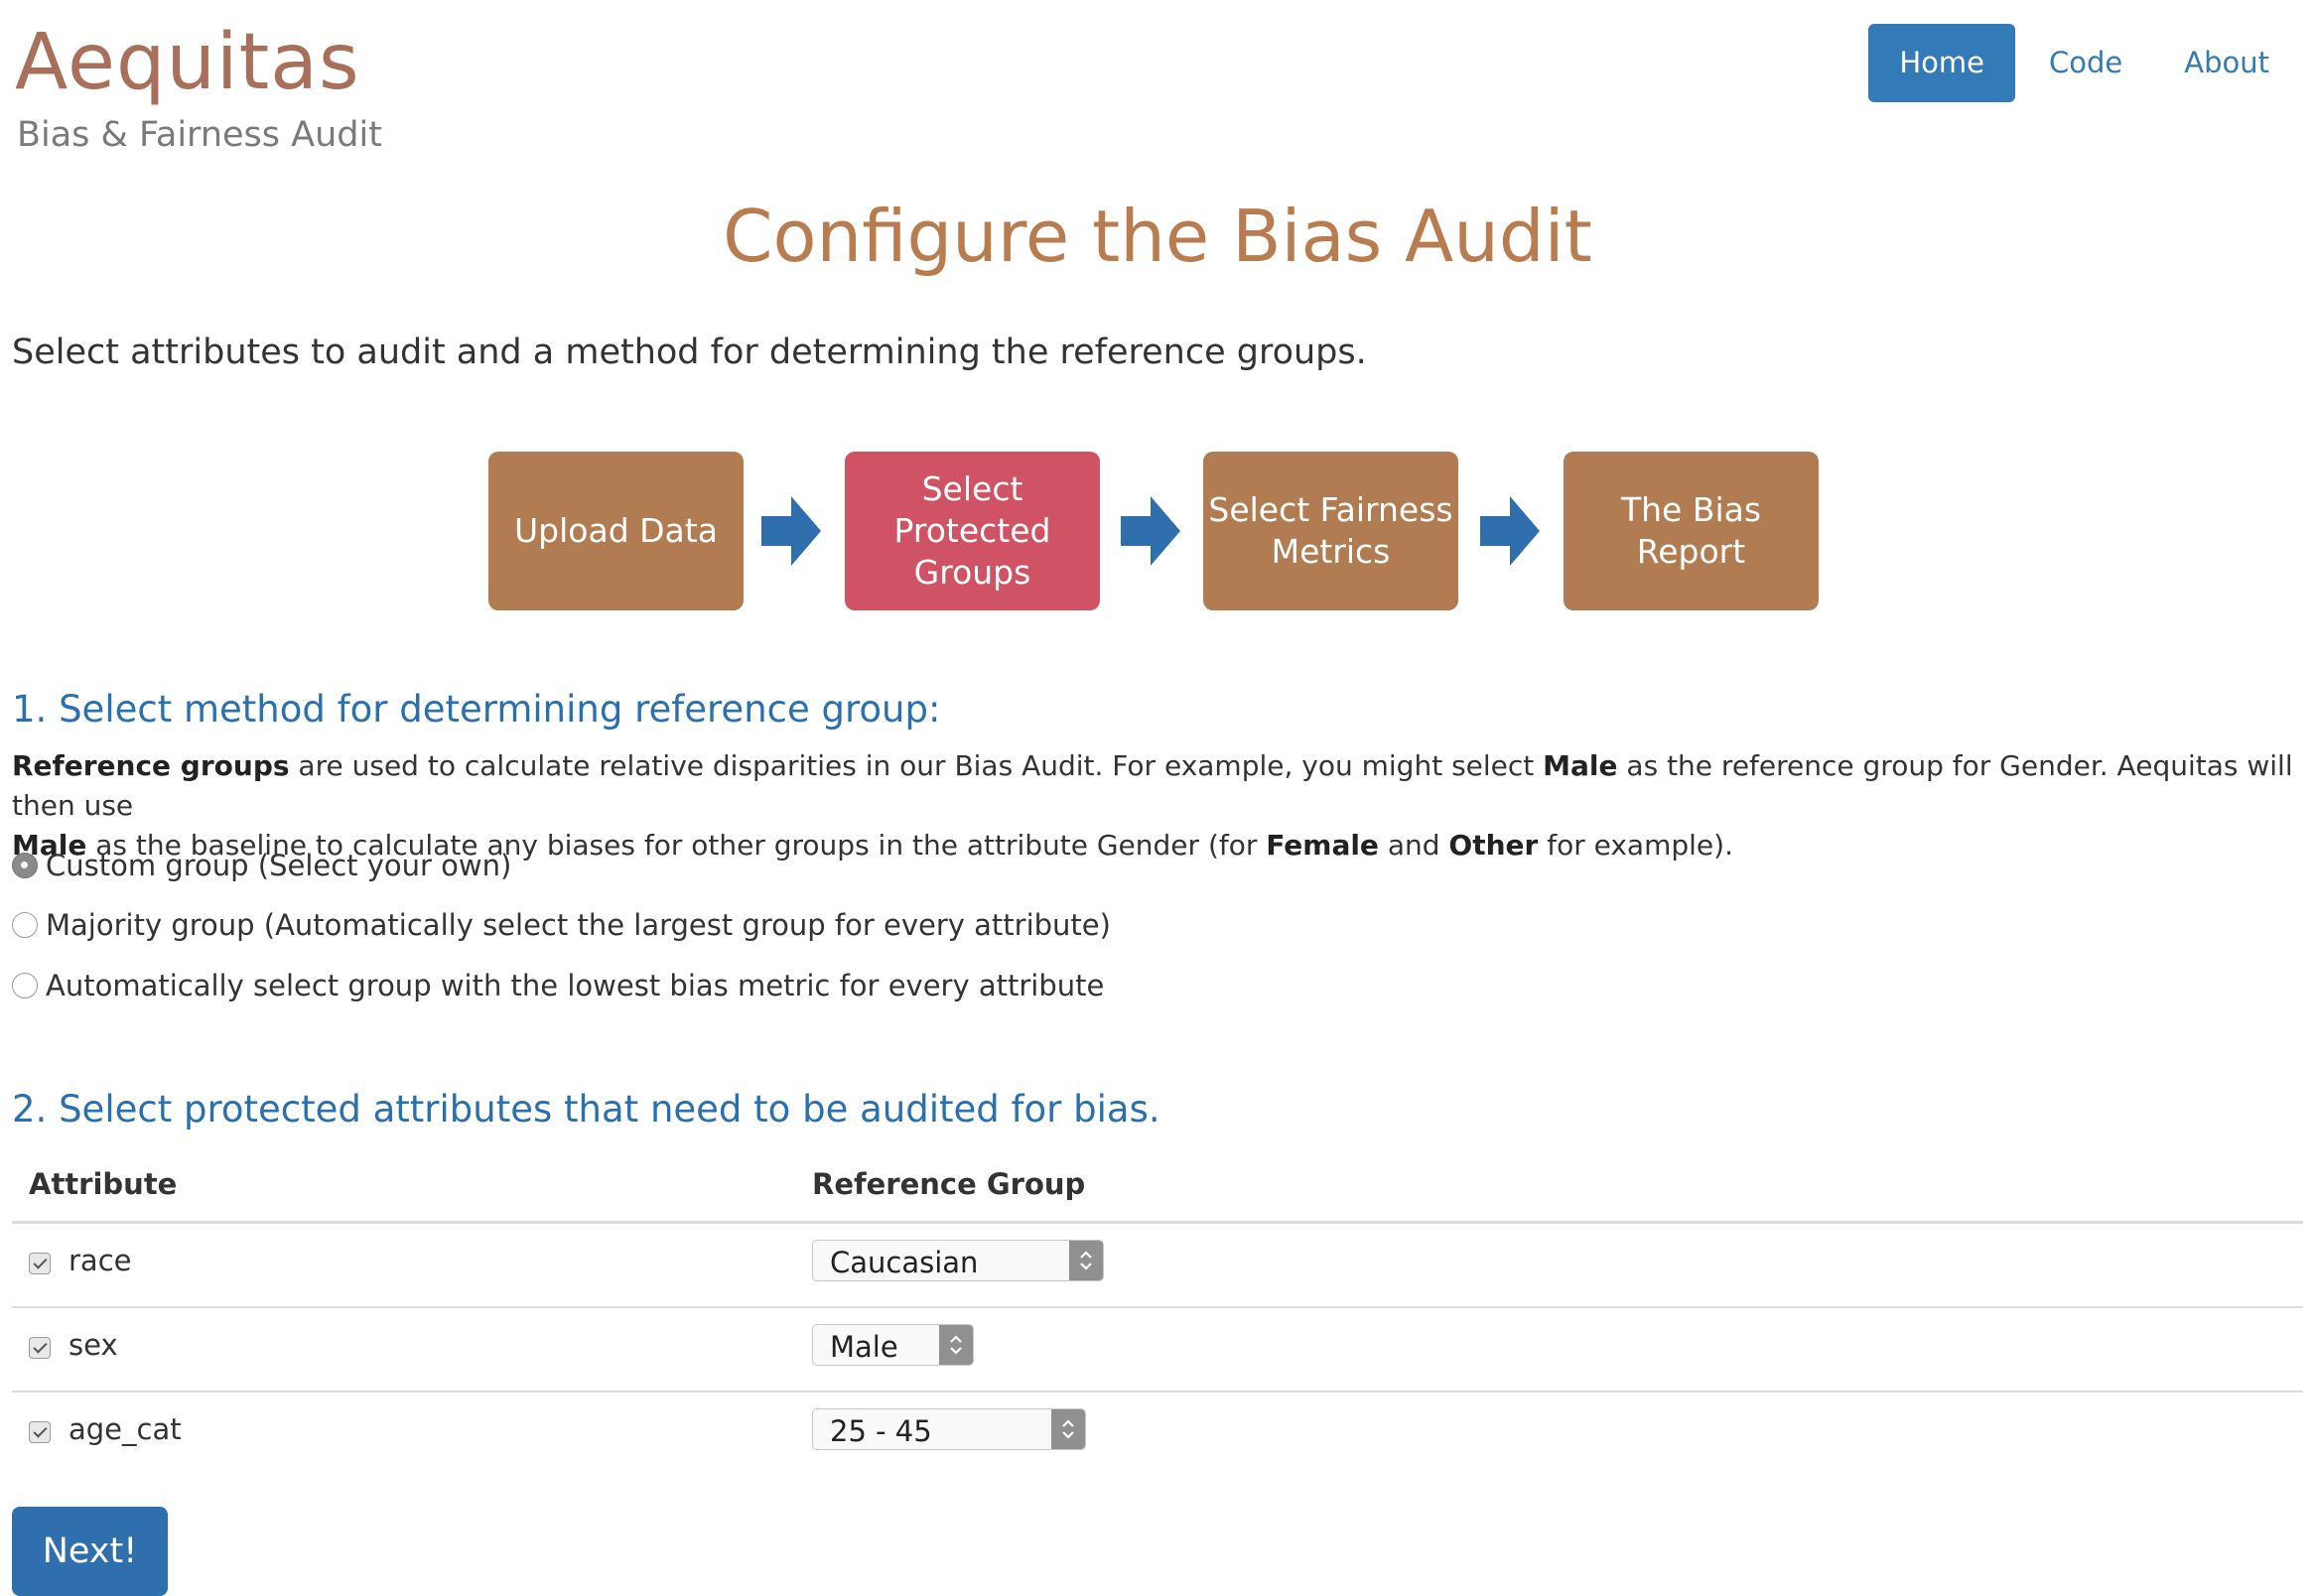  I want to click on next-button: Next!, so click(90, 1551).